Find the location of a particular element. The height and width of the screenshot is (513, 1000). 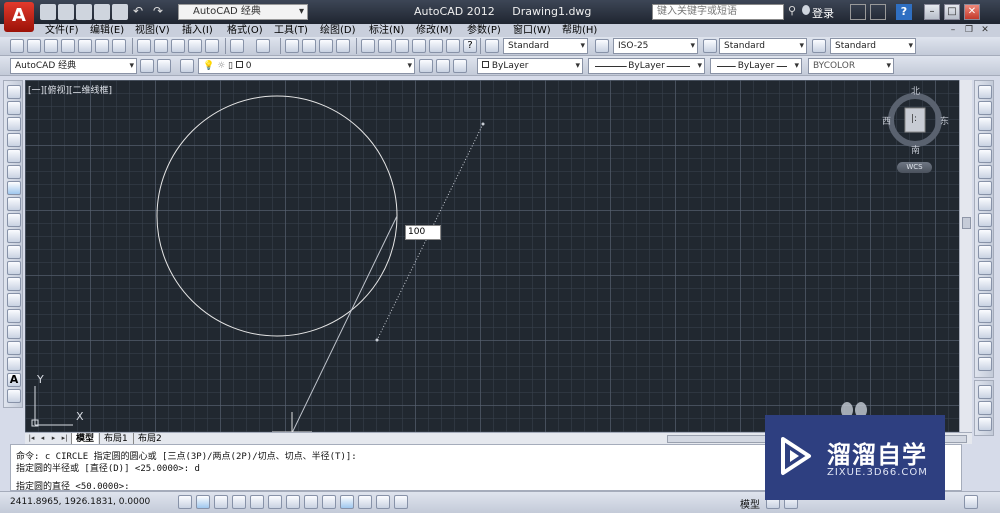

zoom-previous-icon is located at coordinates (343, 46).